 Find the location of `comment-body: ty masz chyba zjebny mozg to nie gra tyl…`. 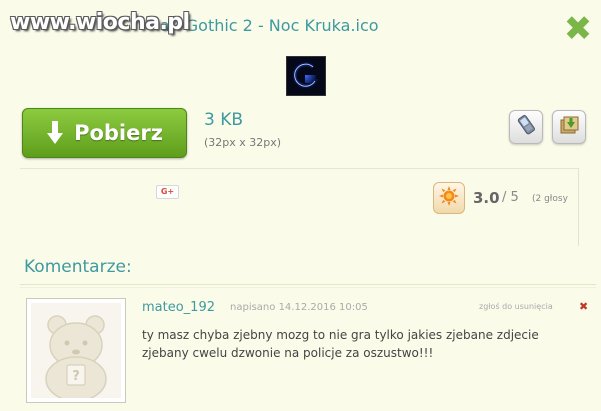

comment-body: ty masz chyba zjebny mozg to nie gra tyl… is located at coordinates (340, 344).